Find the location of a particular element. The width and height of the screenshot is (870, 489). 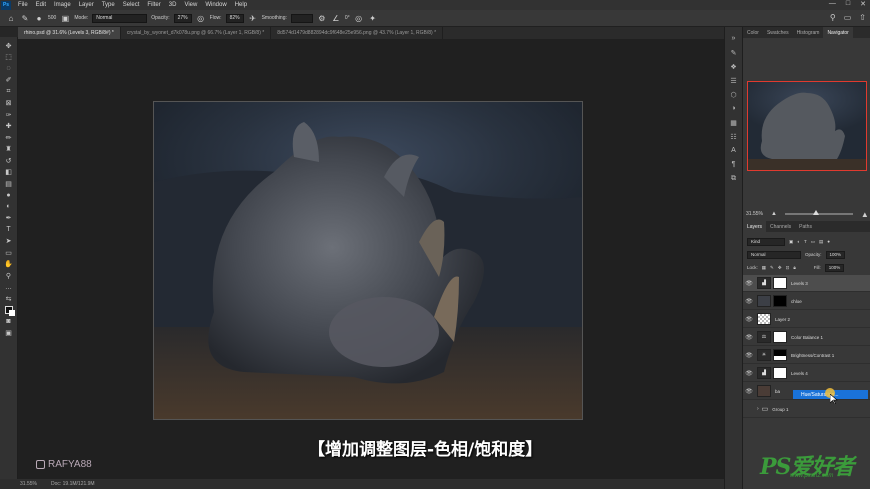

shape-tool-icon: ▭ is located at coordinates (9, 253).